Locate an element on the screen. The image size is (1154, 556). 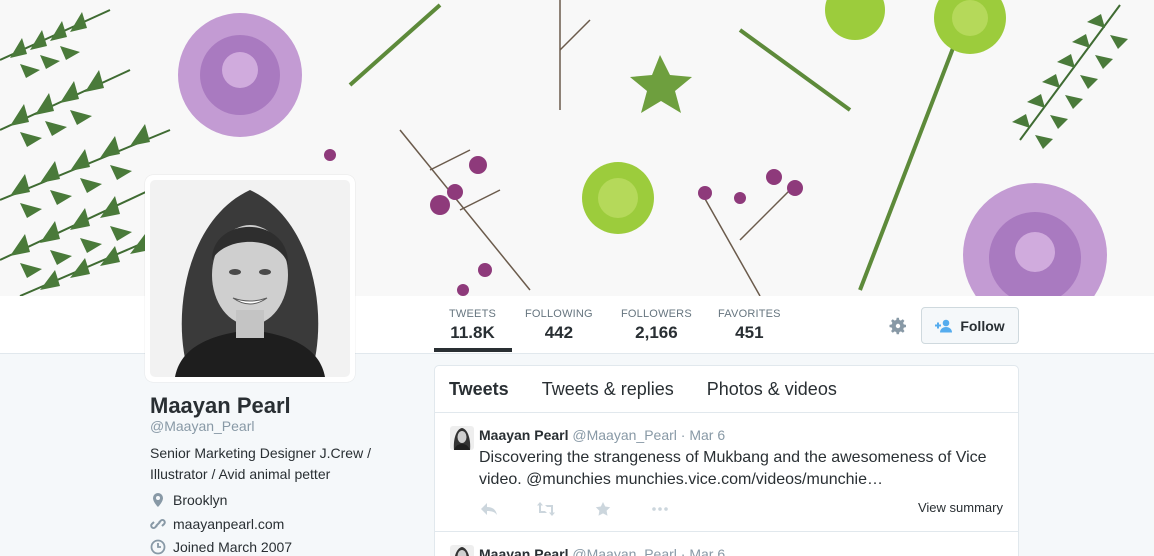
profile-website: maayanpearl.com is located at coordinates (217, 524).